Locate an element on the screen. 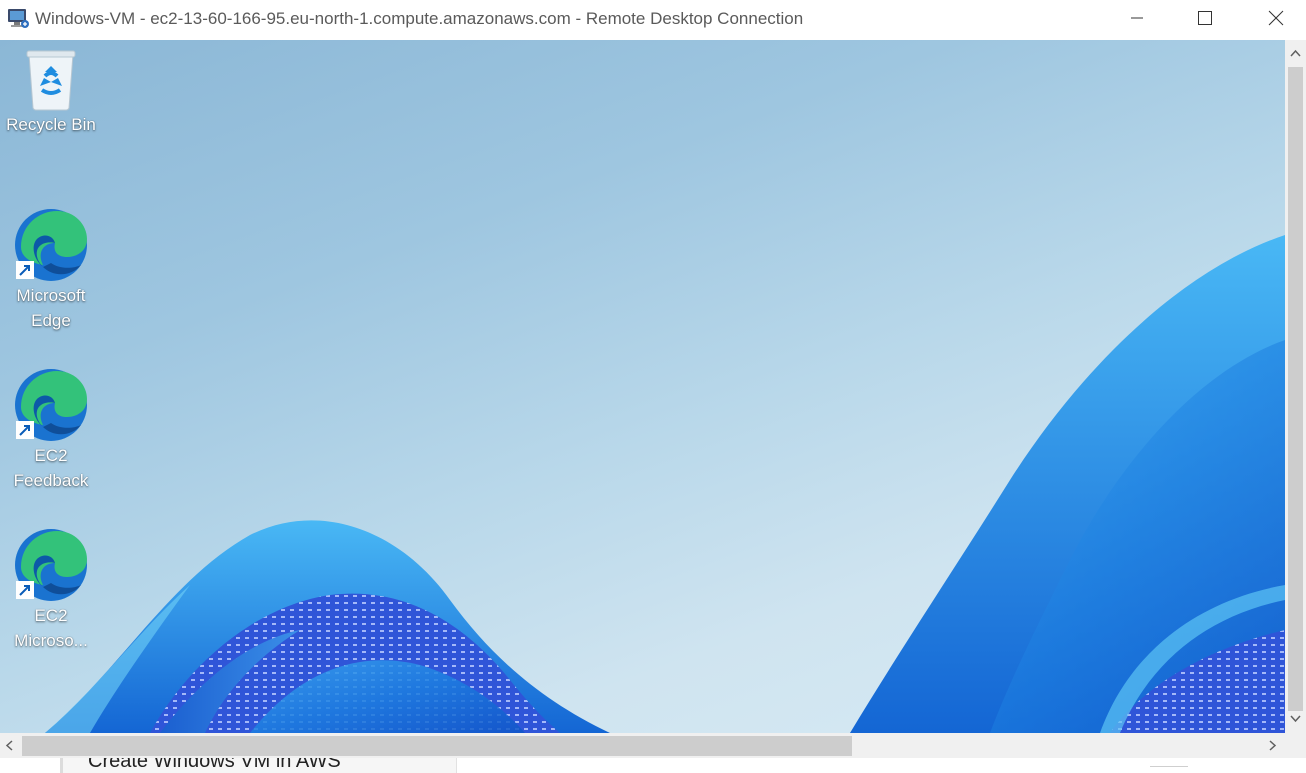 This screenshot has width=1306, height=773. recycle-bin-icon is located at coordinates (51, 80).